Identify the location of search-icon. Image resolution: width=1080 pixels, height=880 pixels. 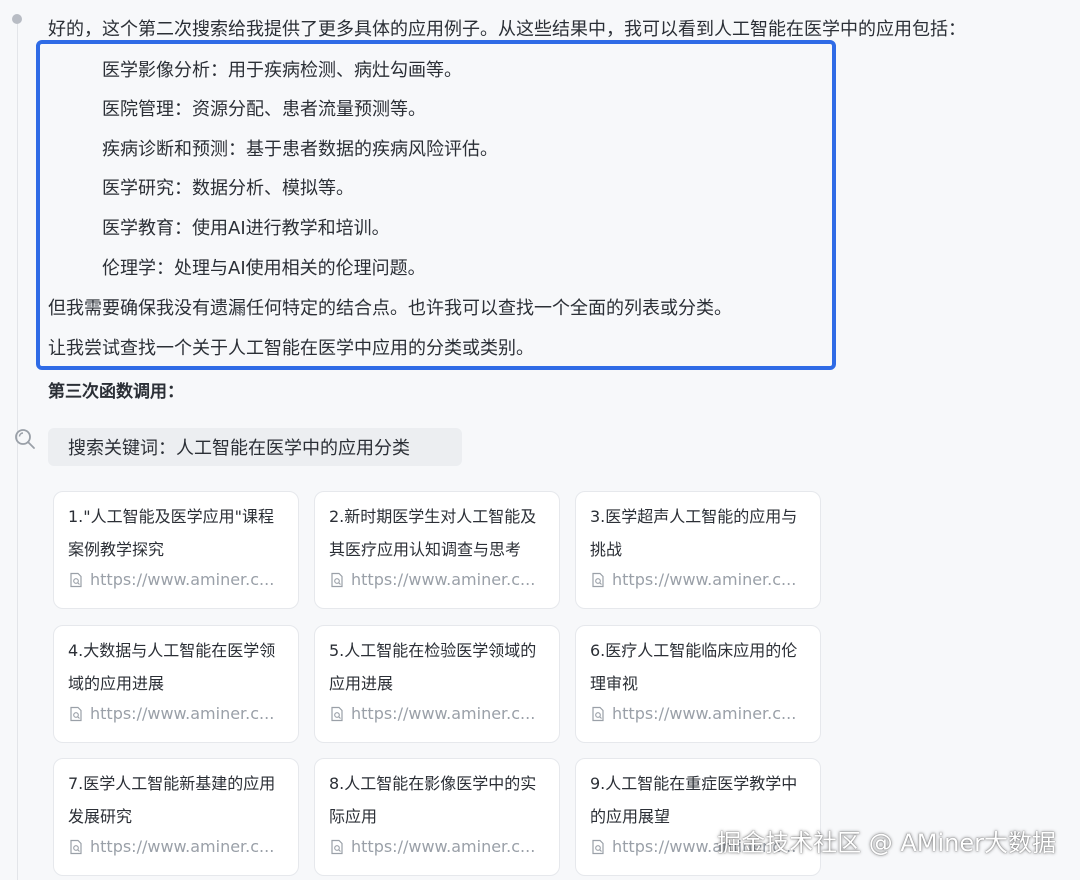
(25, 439).